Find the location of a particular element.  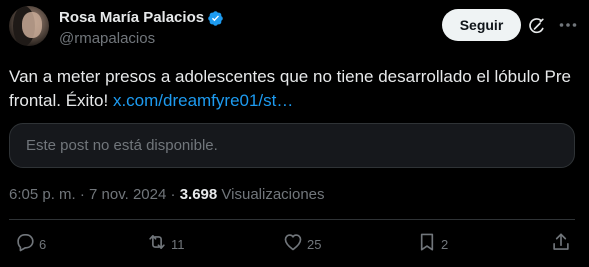

author-name-row: Rosa María Palacios is located at coordinates (141, 18).